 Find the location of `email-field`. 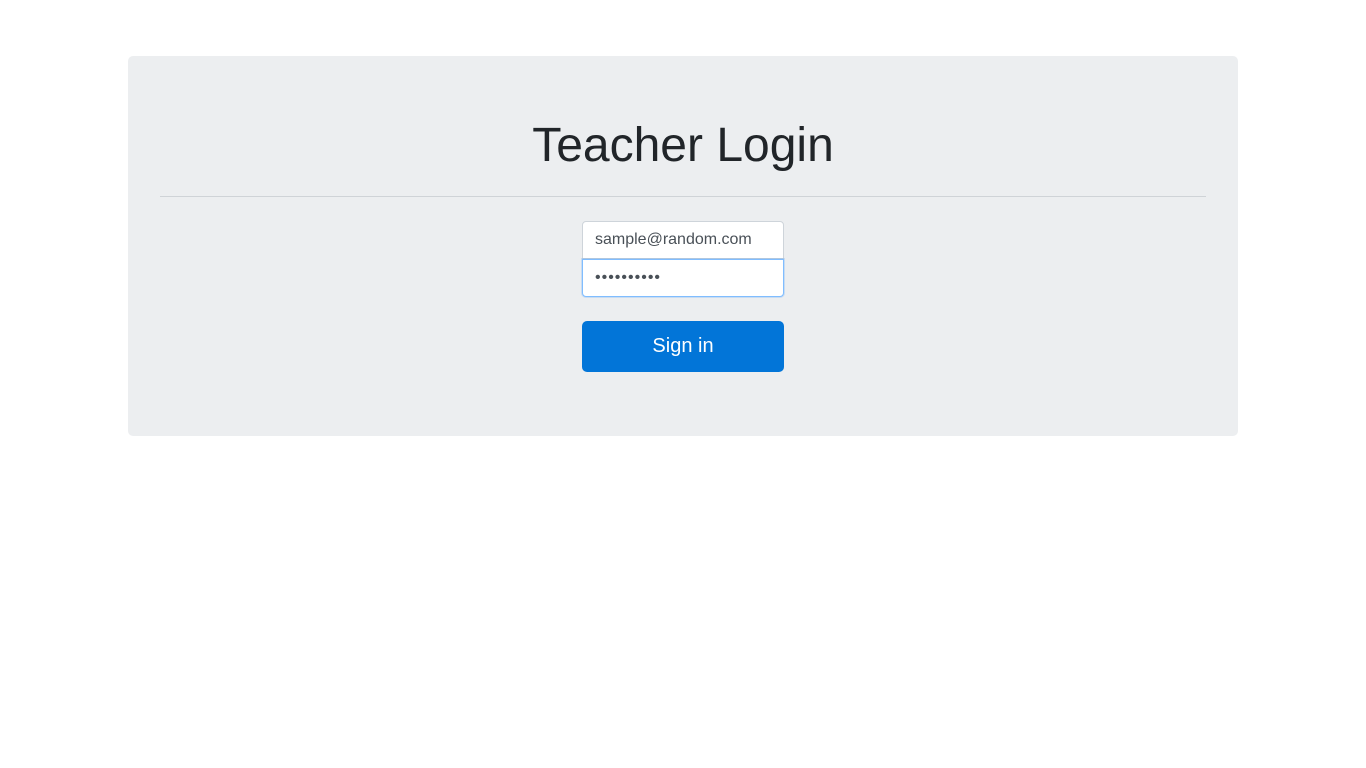

email-field is located at coordinates (683, 240).